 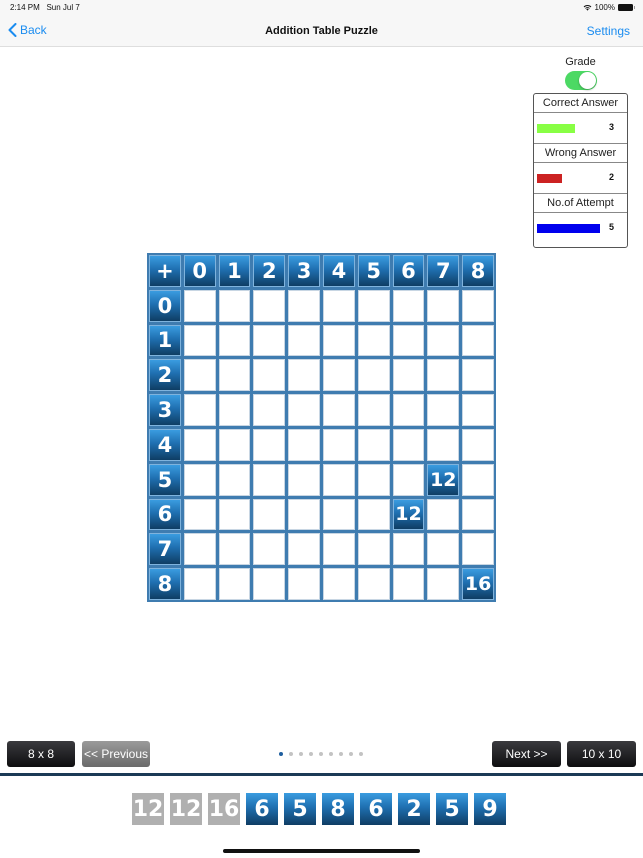 I want to click on next-size-button: 10 x 10, so click(x=601, y=754).